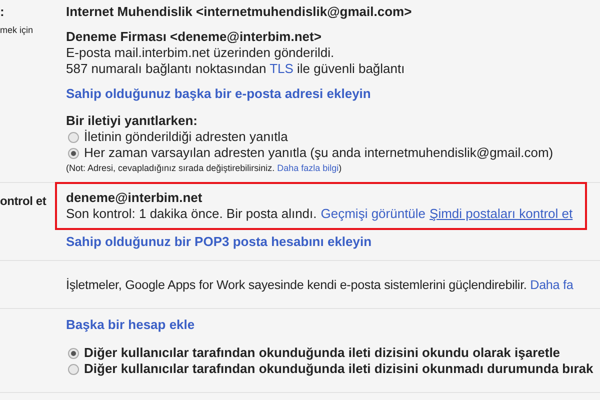 The height and width of the screenshot is (400, 600). I want to click on mark-option: Diğer kullanıcılar tarafından okunduğunda ileti dizisini okundu olarak işaretle, so click(333, 353).